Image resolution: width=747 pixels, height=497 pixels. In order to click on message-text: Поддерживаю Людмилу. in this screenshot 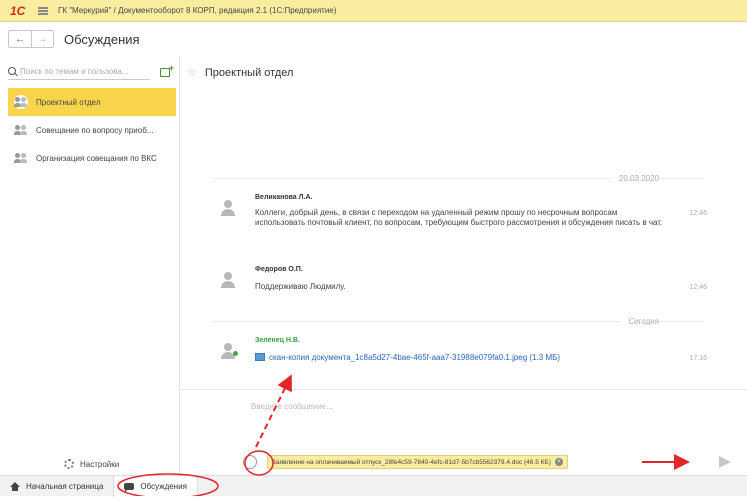, I will do `click(300, 286)`.